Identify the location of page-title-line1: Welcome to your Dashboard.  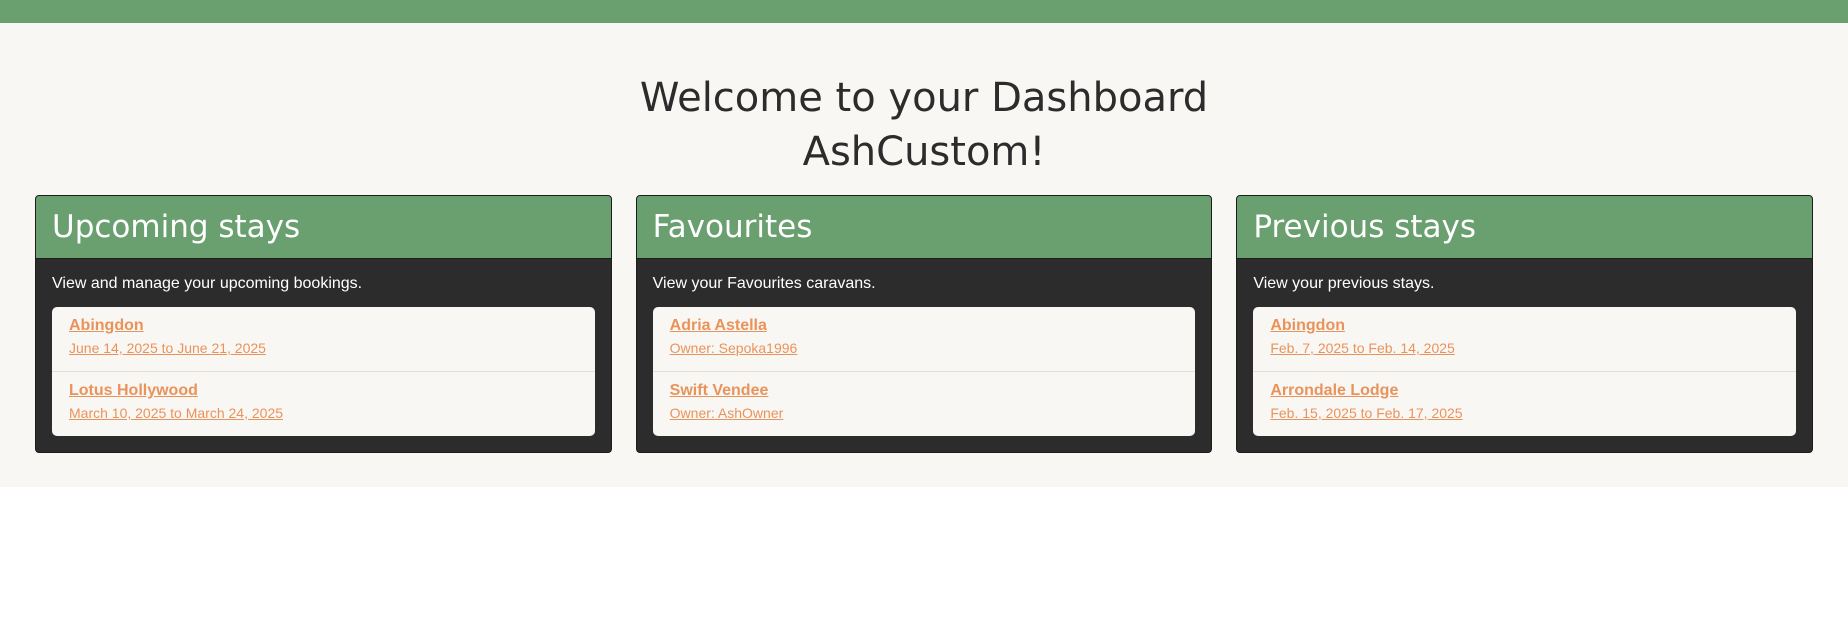
(924, 98).